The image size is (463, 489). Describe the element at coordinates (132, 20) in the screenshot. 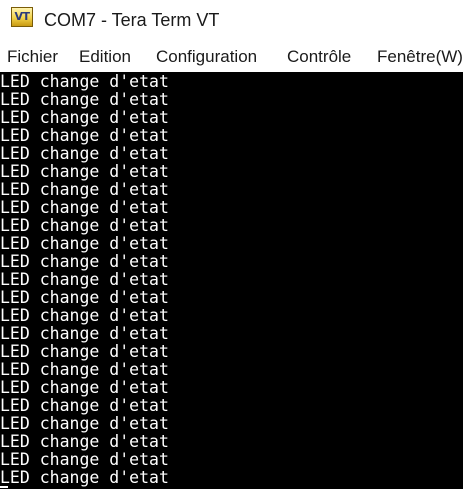

I see `window-title: COM7 - Tera Term VT` at that location.